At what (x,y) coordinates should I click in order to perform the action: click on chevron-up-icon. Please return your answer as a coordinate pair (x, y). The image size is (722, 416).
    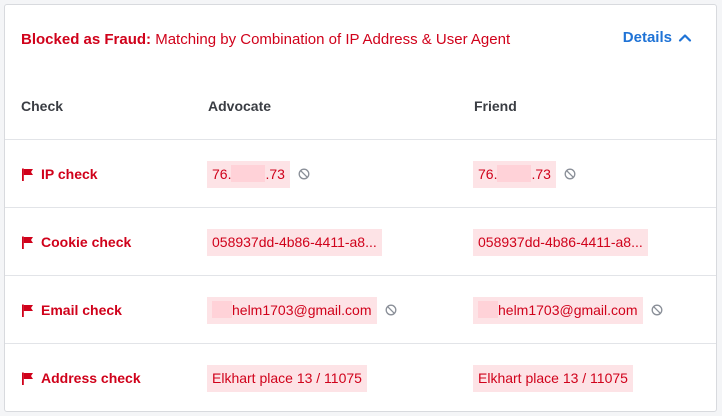
    Looking at the image, I should click on (685, 37).